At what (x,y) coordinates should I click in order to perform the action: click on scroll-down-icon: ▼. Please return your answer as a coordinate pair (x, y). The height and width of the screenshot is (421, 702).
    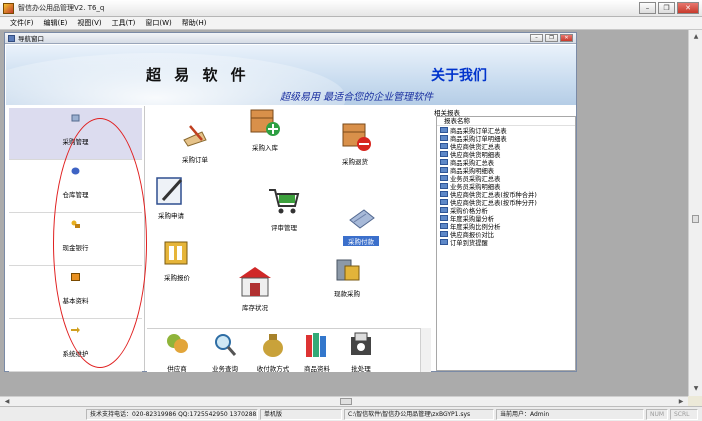
    Looking at the image, I should click on (696, 389).